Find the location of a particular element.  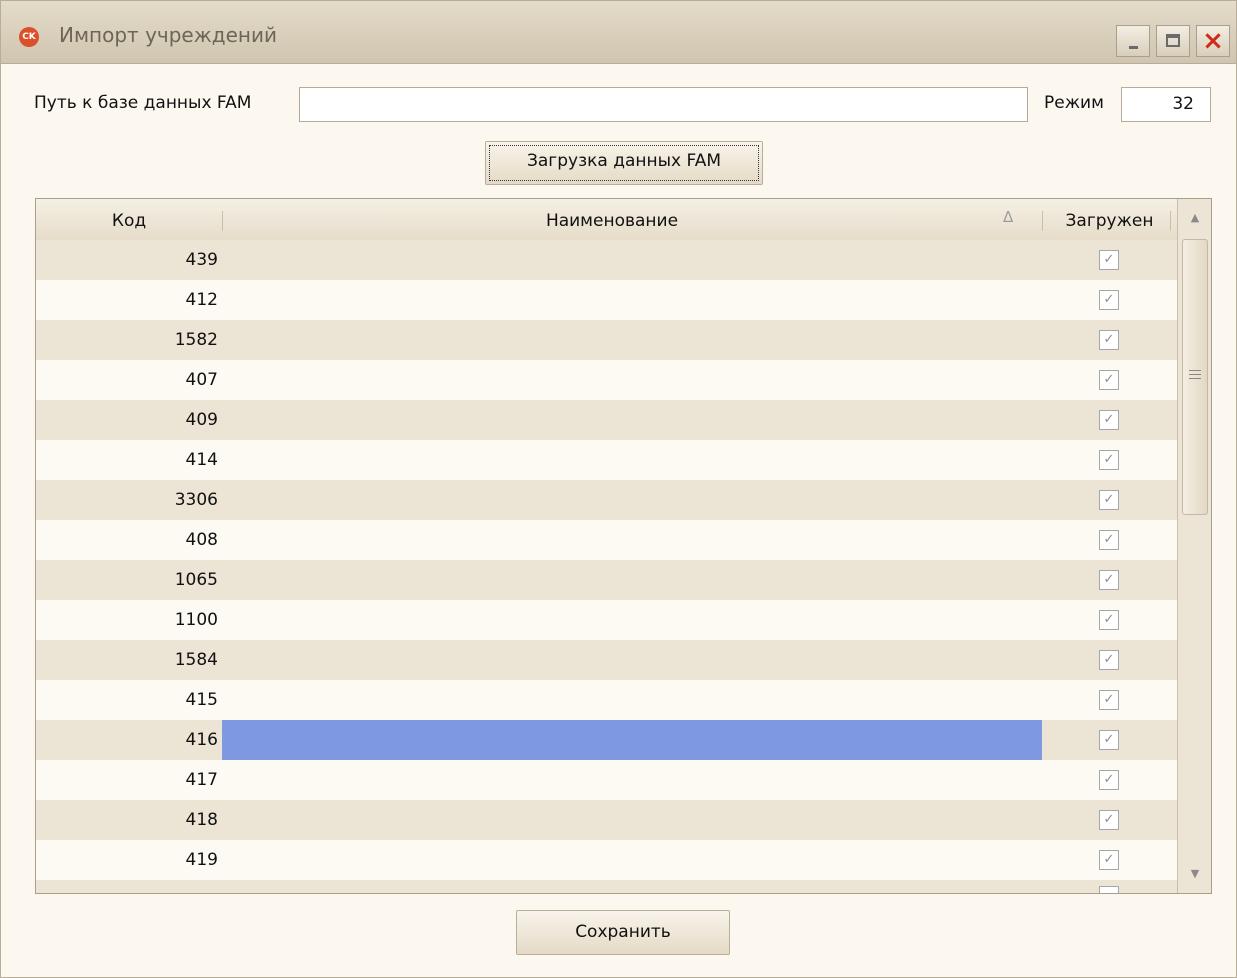

table-row: 439 ✓ is located at coordinates (606, 260).